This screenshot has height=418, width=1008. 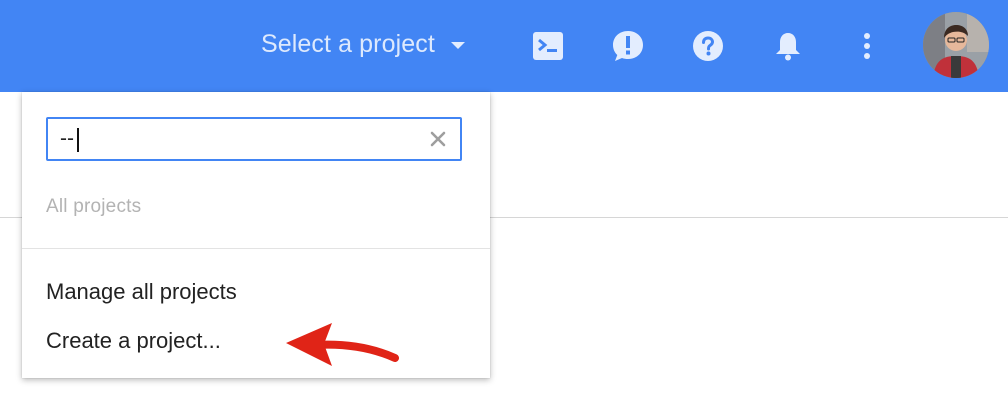 I want to click on account-avatar, so click(x=956, y=45).